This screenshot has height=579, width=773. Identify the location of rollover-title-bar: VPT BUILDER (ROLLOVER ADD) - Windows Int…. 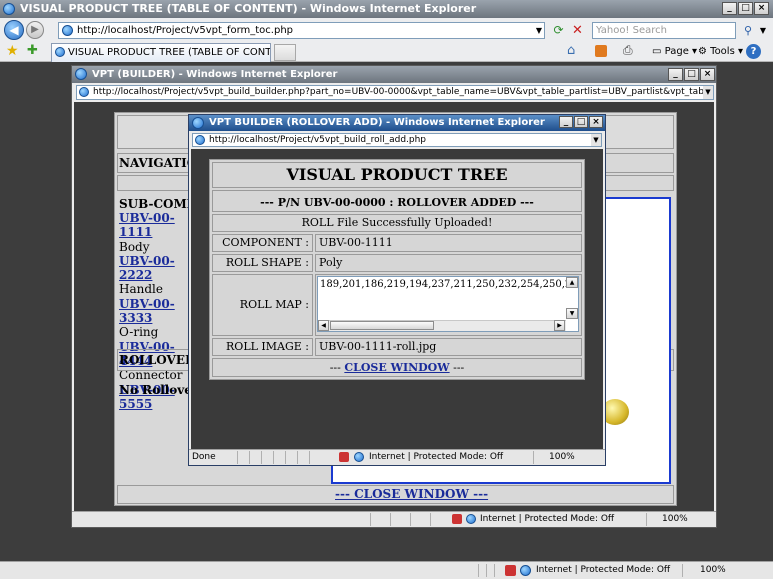
(397, 123).